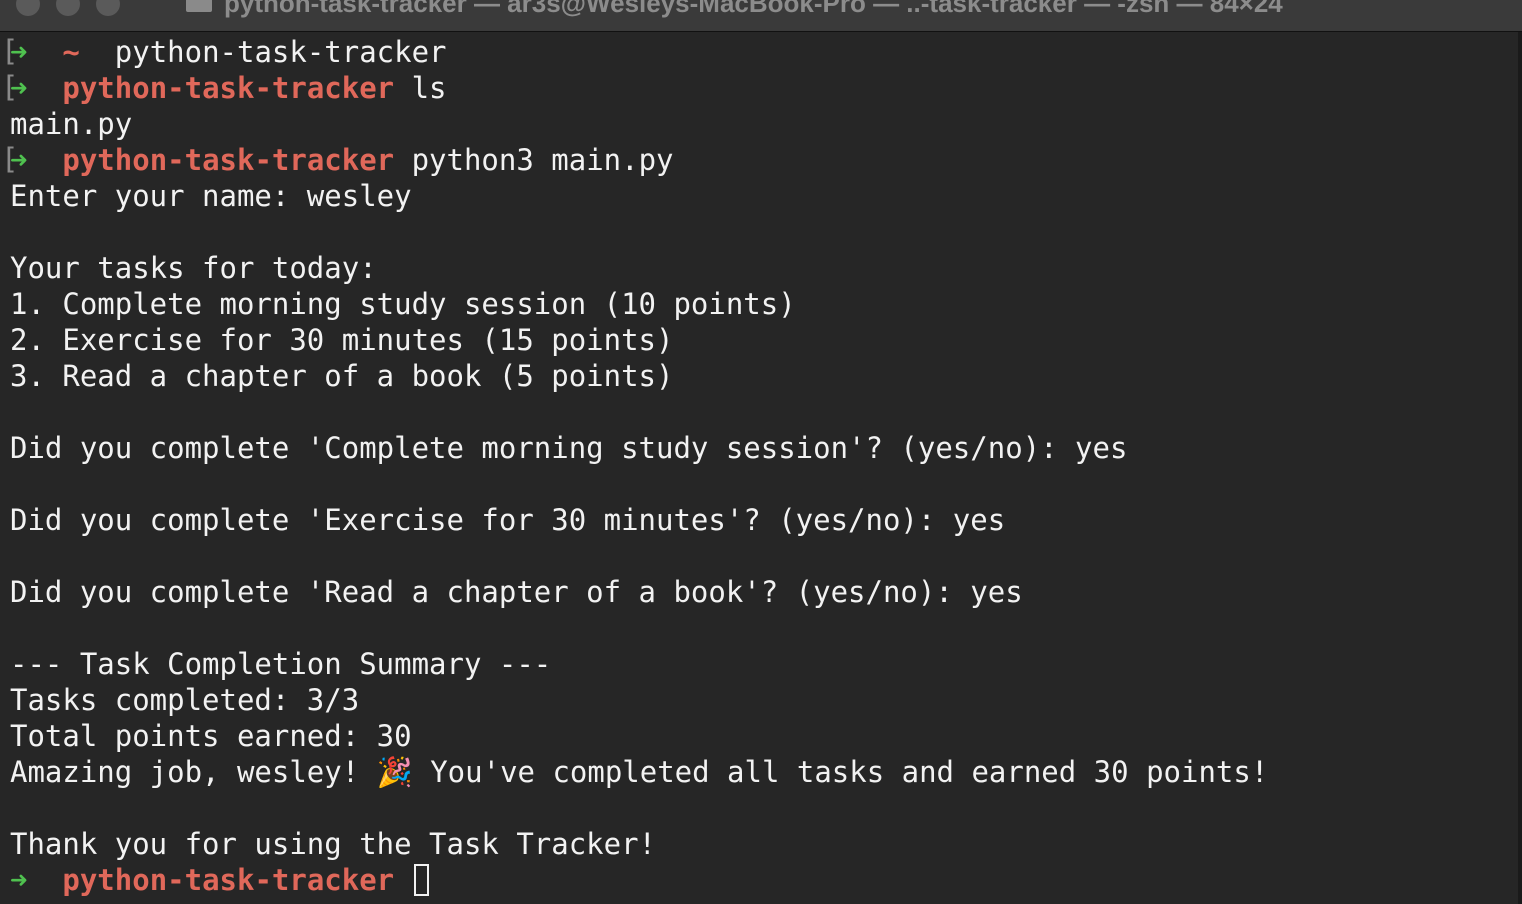 The height and width of the screenshot is (904, 1522). What do you see at coordinates (193, 772) in the screenshot?
I see `line-text: Amazing job, wesley!` at bounding box center [193, 772].